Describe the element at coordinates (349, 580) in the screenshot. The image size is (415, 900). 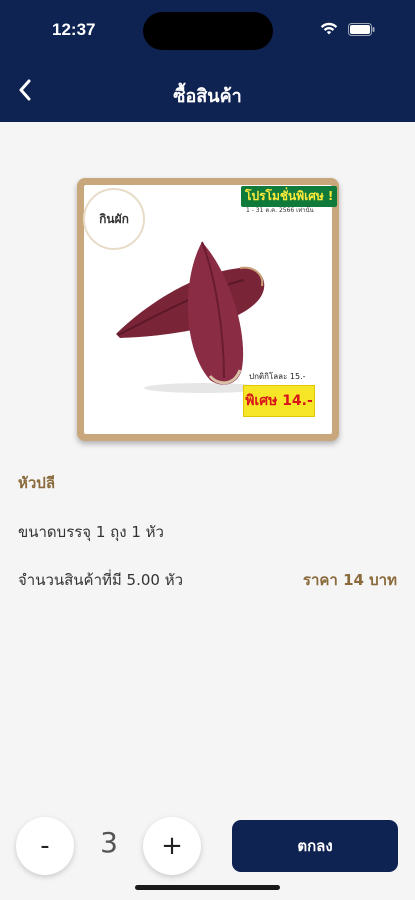
I see `price-label: ราคา 14 บาท` at that location.